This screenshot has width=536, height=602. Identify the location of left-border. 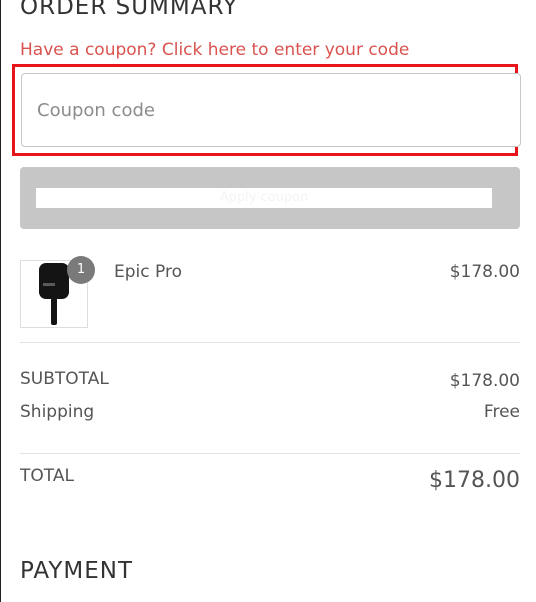
(0, 301).